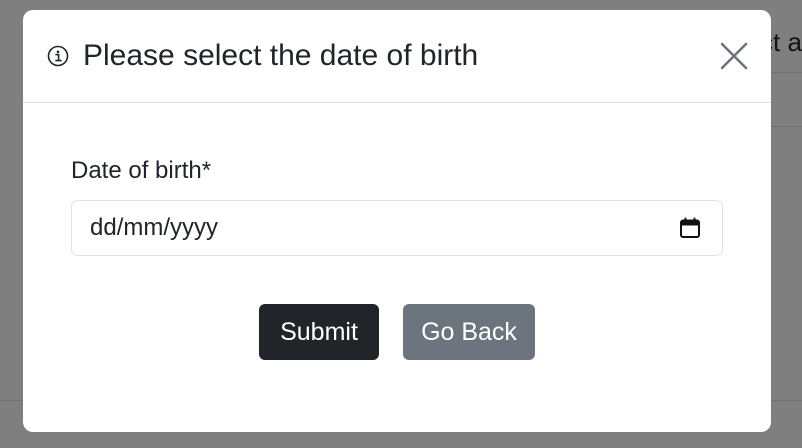 The width and height of the screenshot is (802, 448). What do you see at coordinates (58, 56) in the screenshot?
I see `info-circle-icon` at bounding box center [58, 56].